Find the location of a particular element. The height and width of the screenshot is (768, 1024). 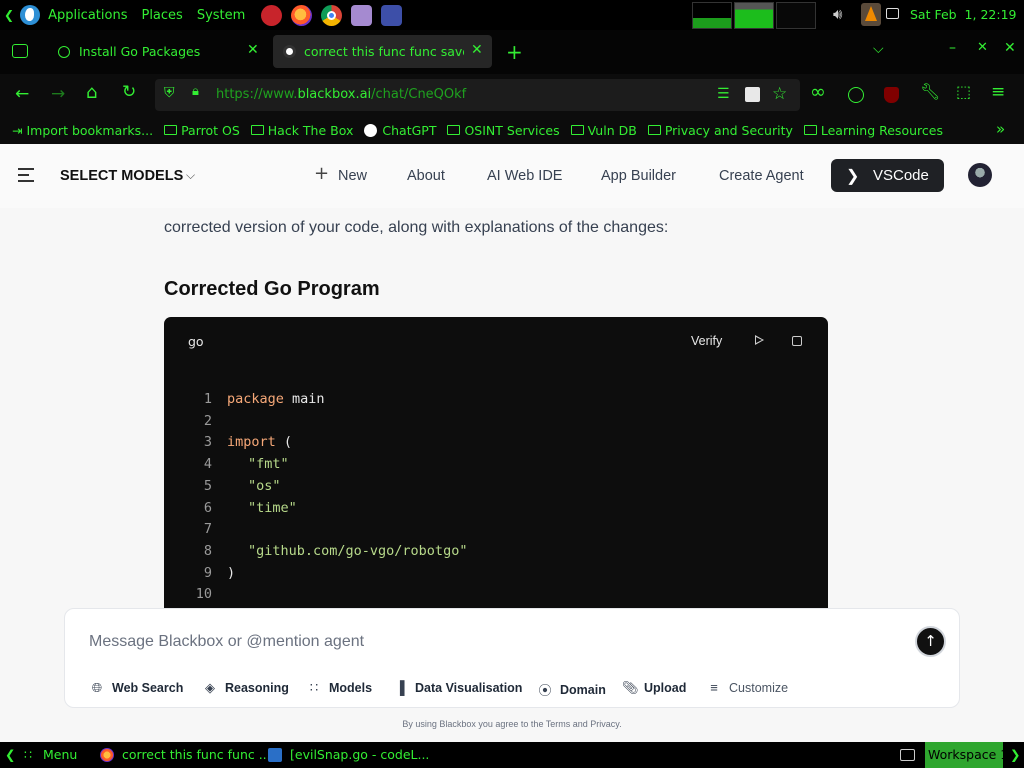

hamburger-menu-icon: ≡ is located at coordinates (998, 92).